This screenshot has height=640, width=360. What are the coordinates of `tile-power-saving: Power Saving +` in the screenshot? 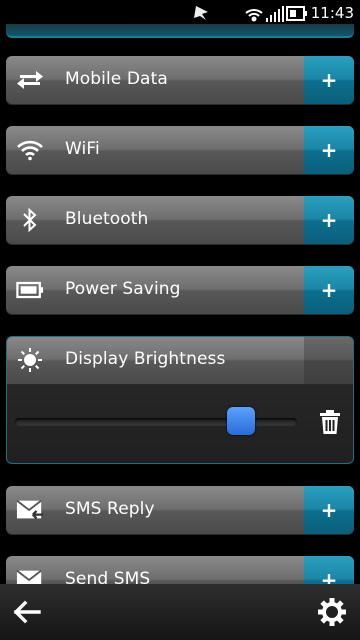 It's located at (180, 290).